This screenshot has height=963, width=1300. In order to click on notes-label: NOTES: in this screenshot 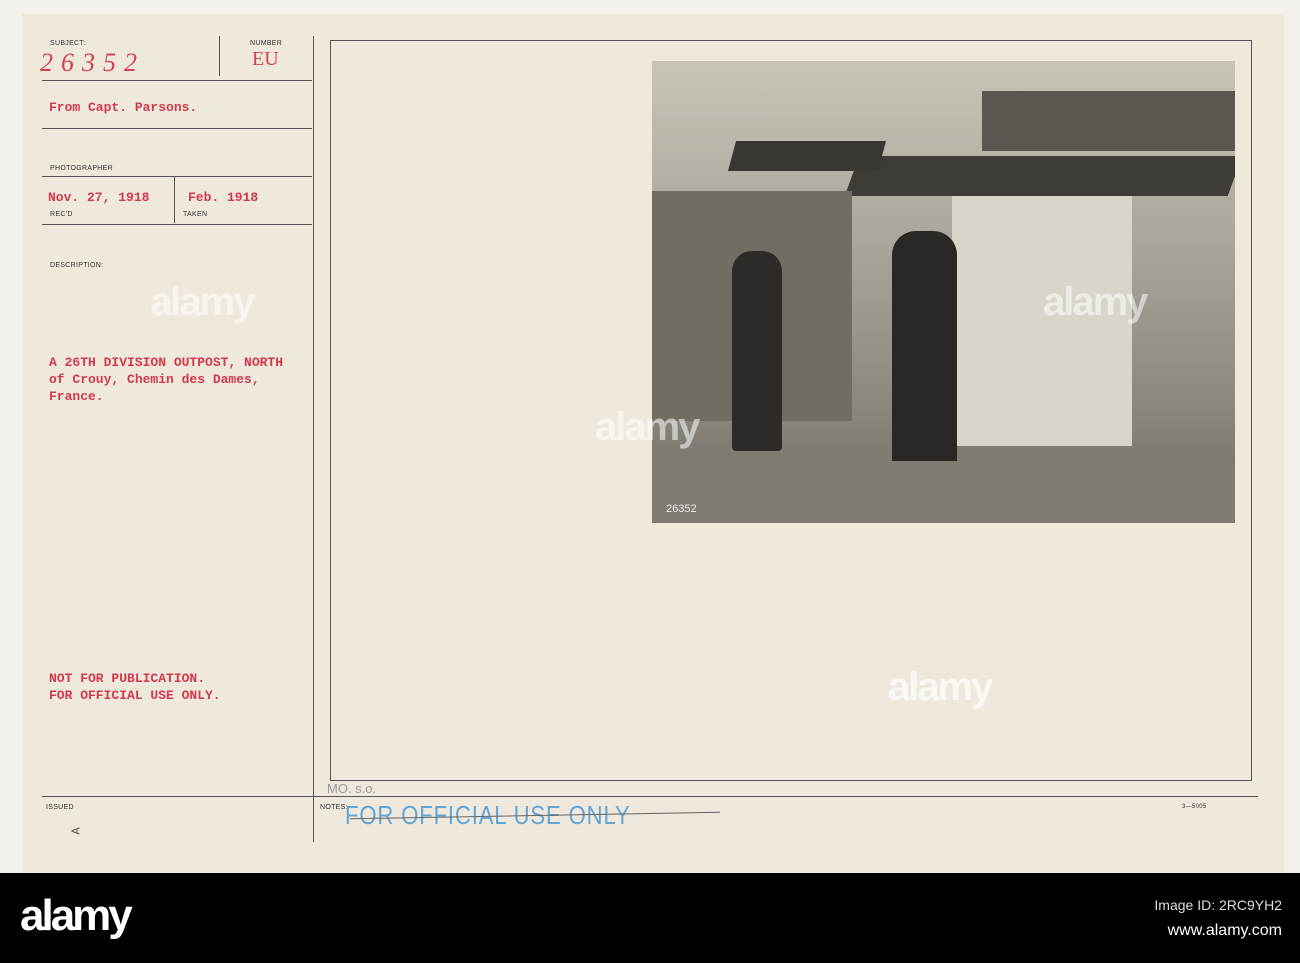, I will do `click(334, 807)`.